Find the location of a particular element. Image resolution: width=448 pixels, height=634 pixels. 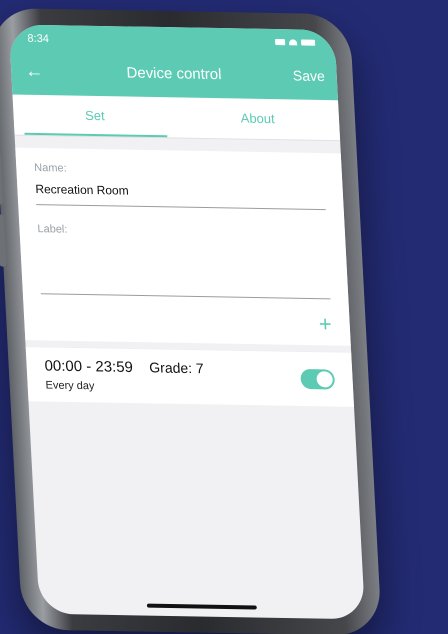

signal-icon is located at coordinates (280, 42).